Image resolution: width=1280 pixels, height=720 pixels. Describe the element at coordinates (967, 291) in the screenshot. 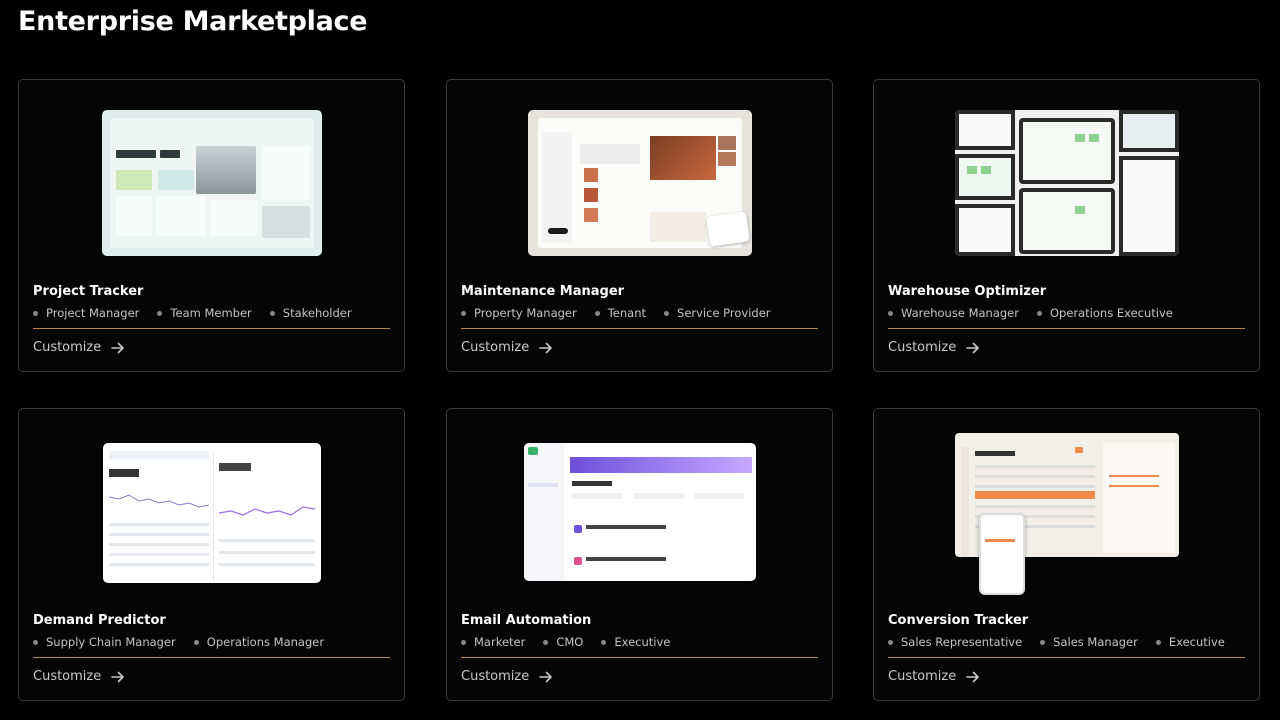

I see `card-title: Warehouse Optimizer` at that location.